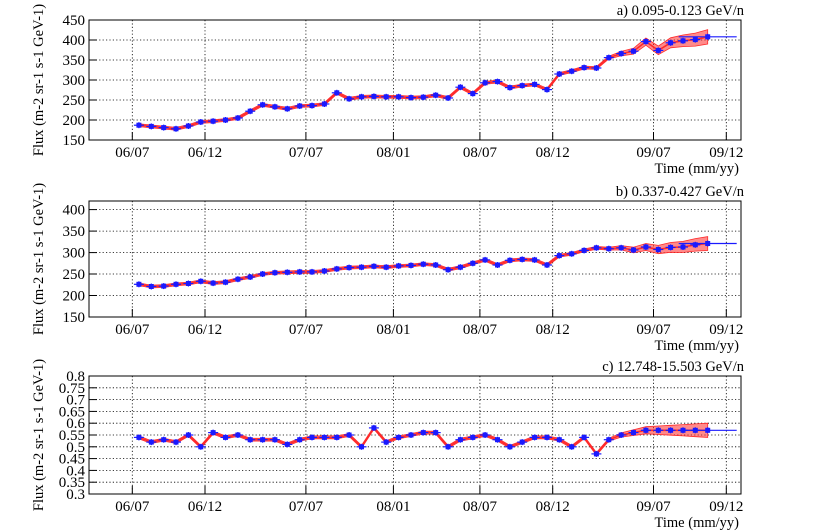 This screenshot has width=830, height=532. Describe the element at coordinates (423, 83) in the screenshot. I see `series-line` at that location.